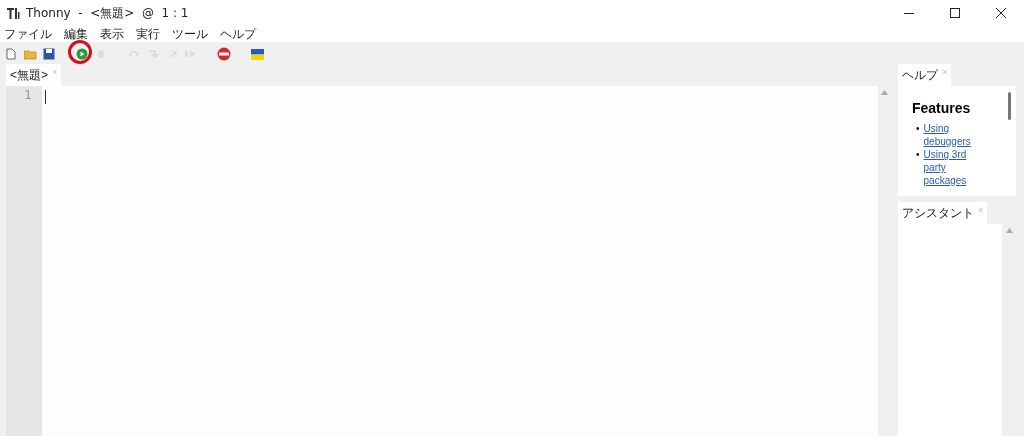  I want to click on save-icon, so click(49, 54).